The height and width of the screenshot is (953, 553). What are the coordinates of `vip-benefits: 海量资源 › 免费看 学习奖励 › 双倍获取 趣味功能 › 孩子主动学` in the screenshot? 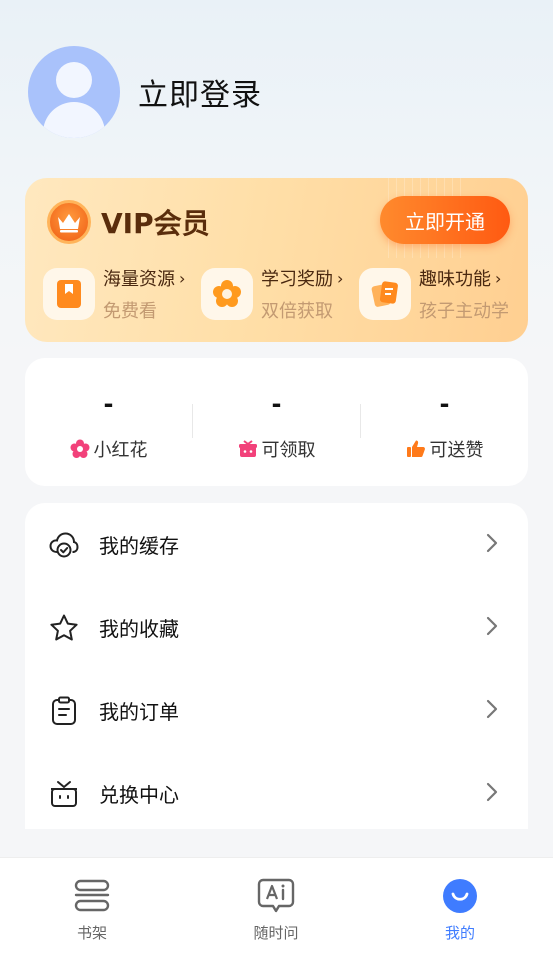 It's located at (278, 294).